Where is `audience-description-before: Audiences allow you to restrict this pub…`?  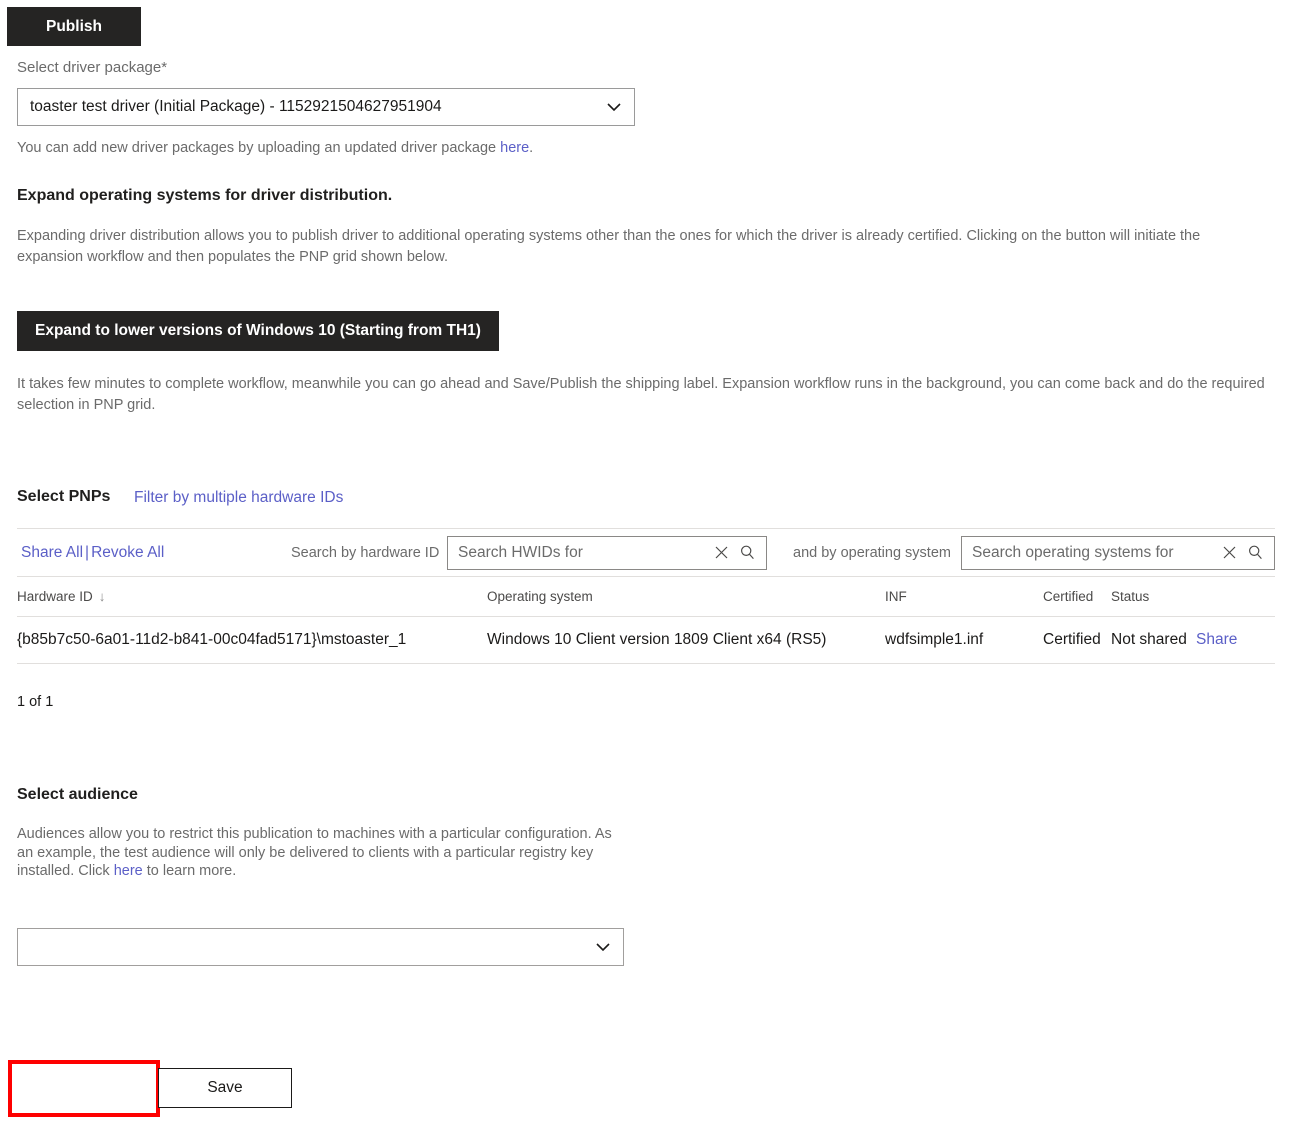 audience-description-before: Audiences allow you to restrict this pub… is located at coordinates (314, 852).